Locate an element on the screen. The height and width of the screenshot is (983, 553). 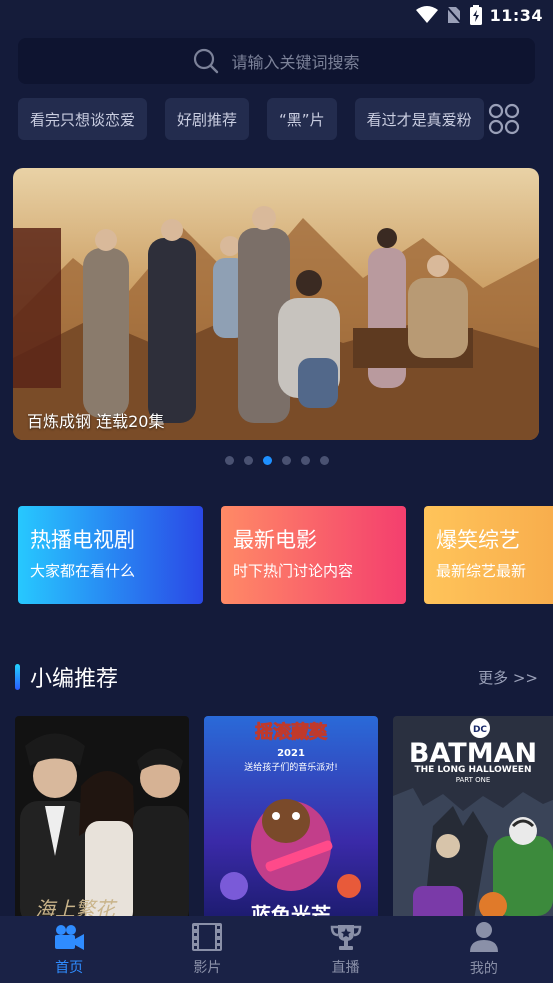
nav-label: 影片 is located at coordinates (207, 967).